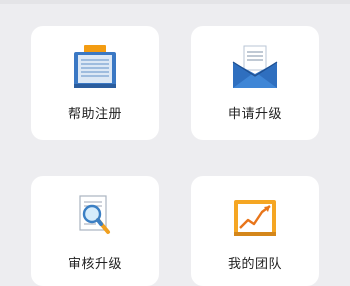 The height and width of the screenshot is (286, 350). What do you see at coordinates (255, 67) in the screenshot?
I see `envelope-icon` at bounding box center [255, 67].